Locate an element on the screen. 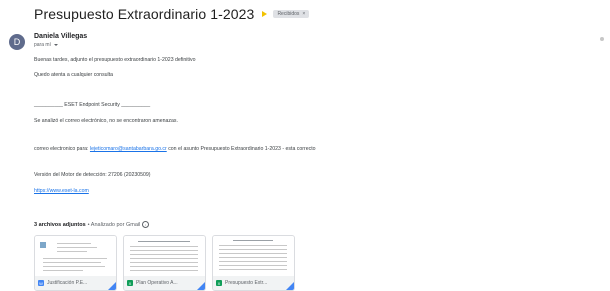  important-marker-icon is located at coordinates (265, 14).